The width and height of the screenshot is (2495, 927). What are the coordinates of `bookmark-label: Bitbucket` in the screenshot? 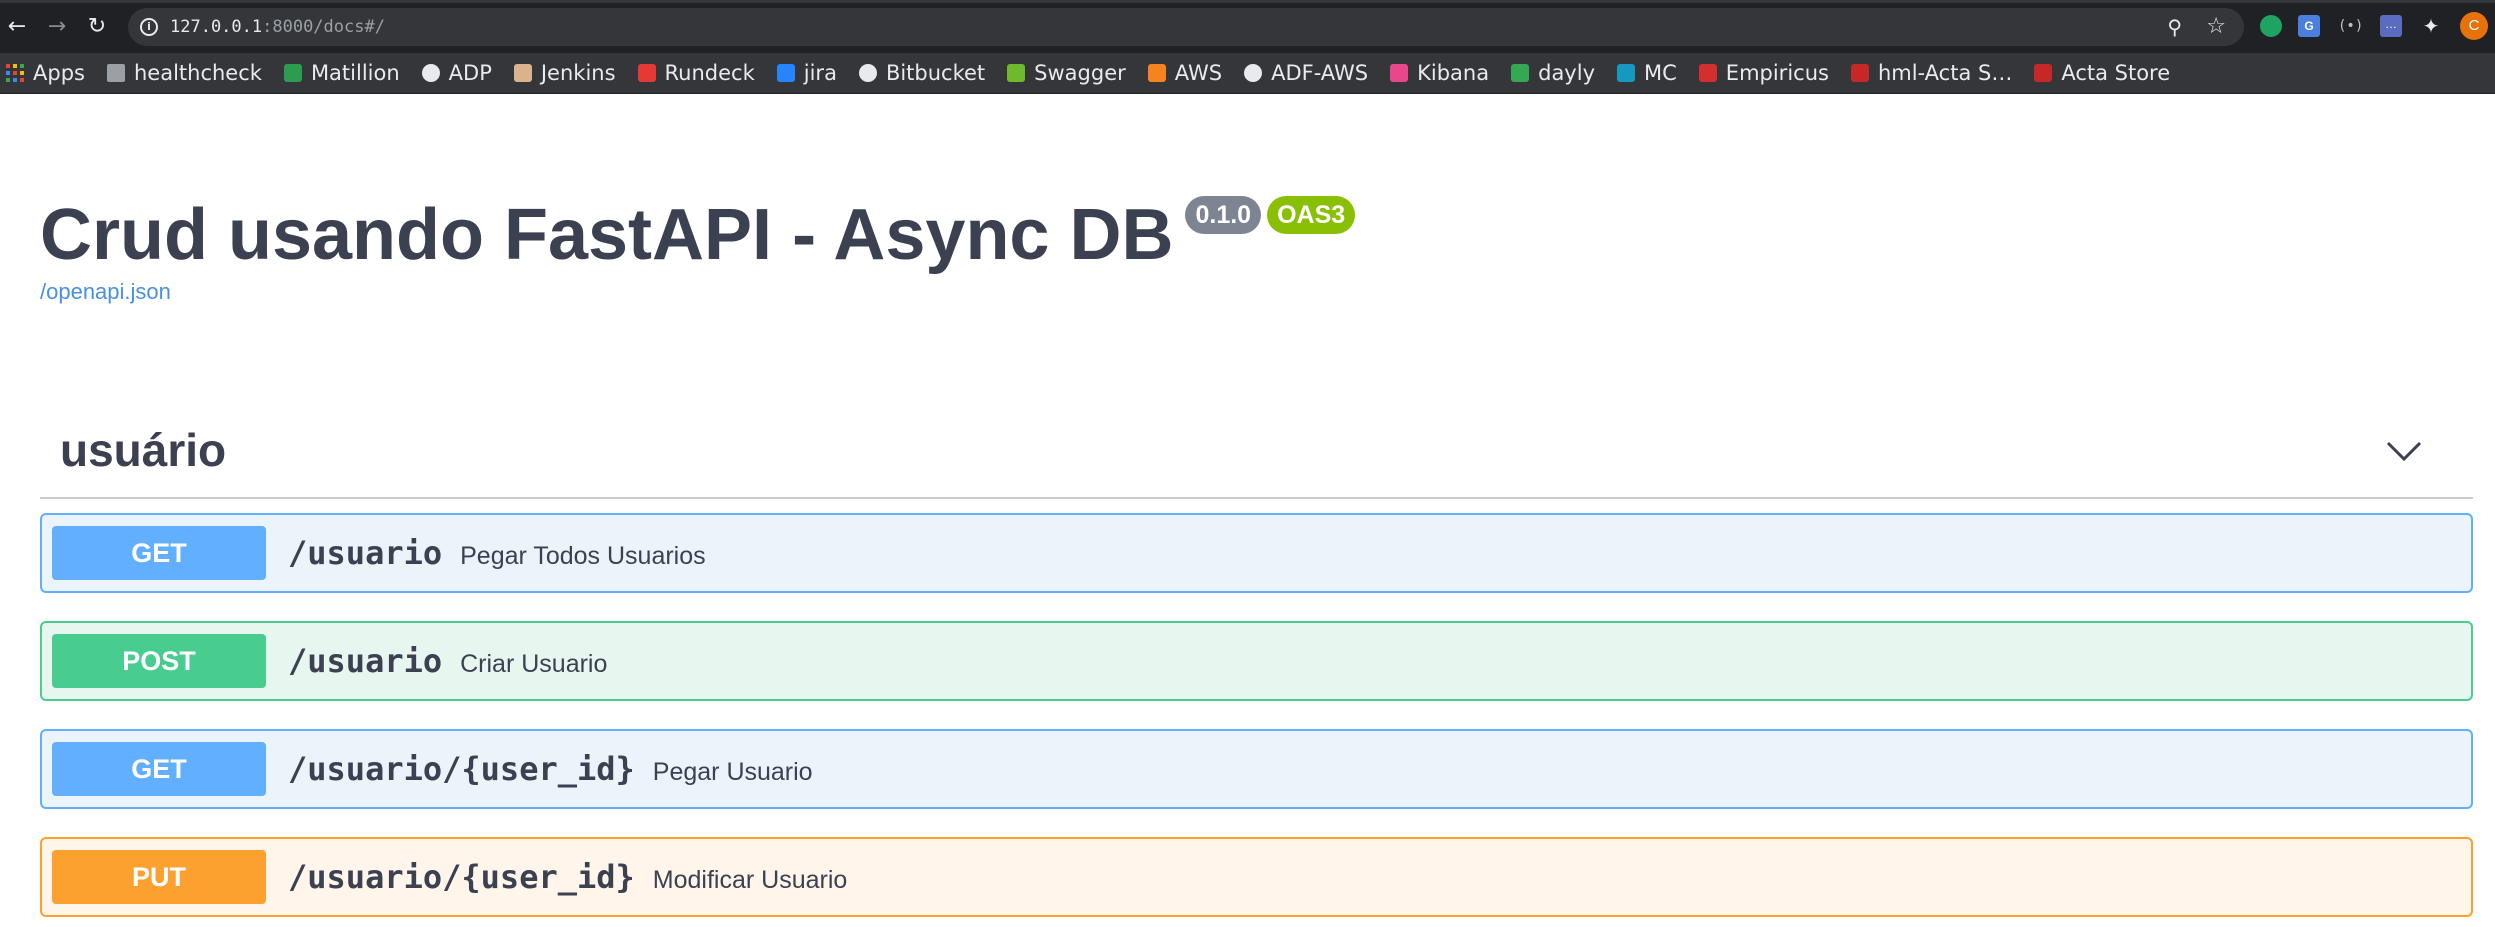 It's located at (935, 73).